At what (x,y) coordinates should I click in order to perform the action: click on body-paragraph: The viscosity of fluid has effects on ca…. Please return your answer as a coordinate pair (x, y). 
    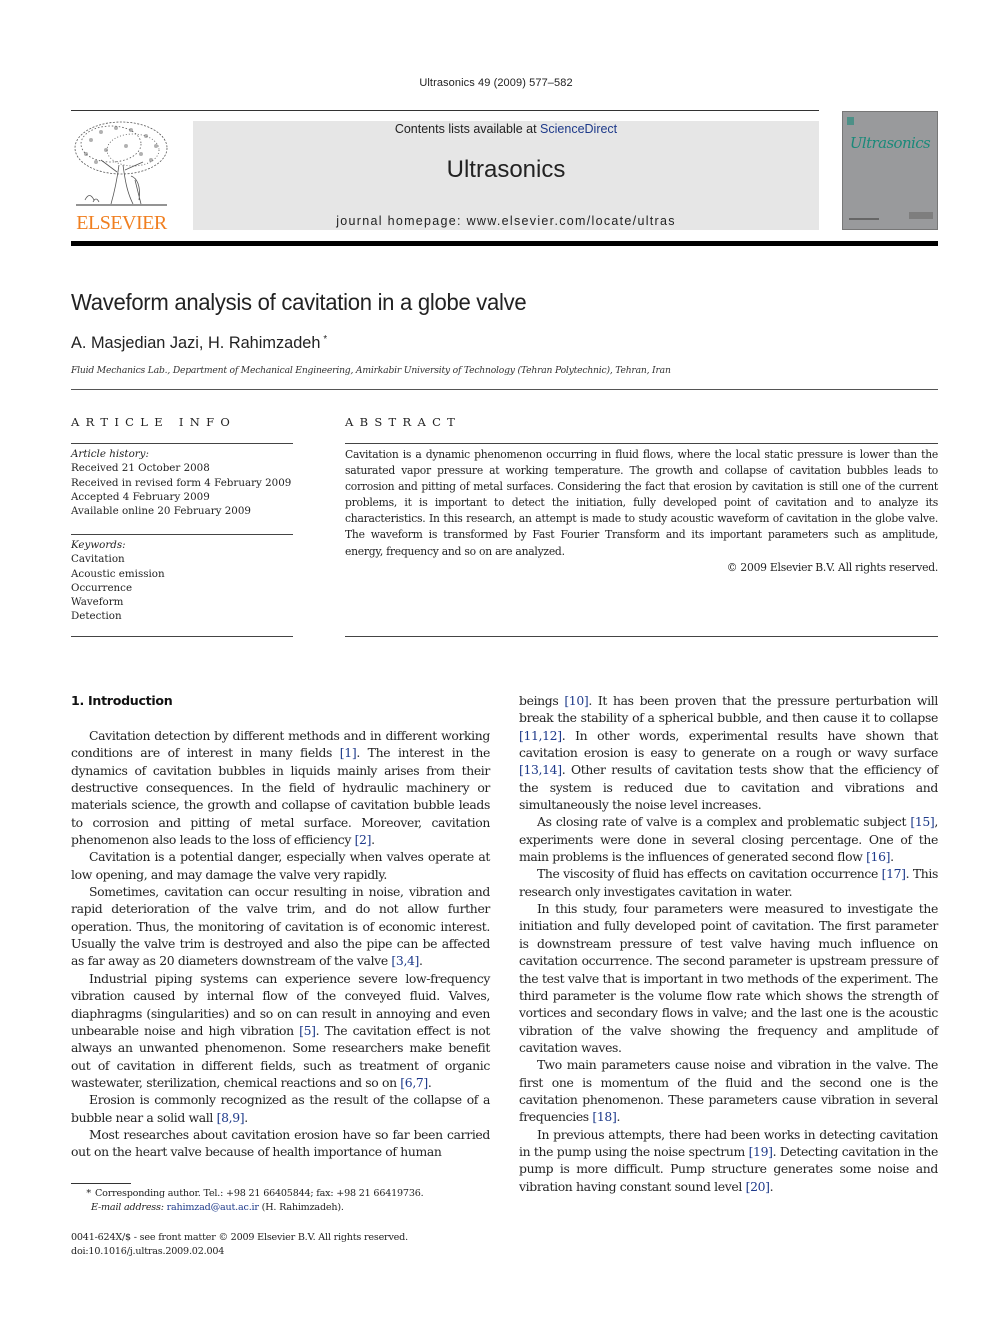
    Looking at the image, I should click on (728, 882).